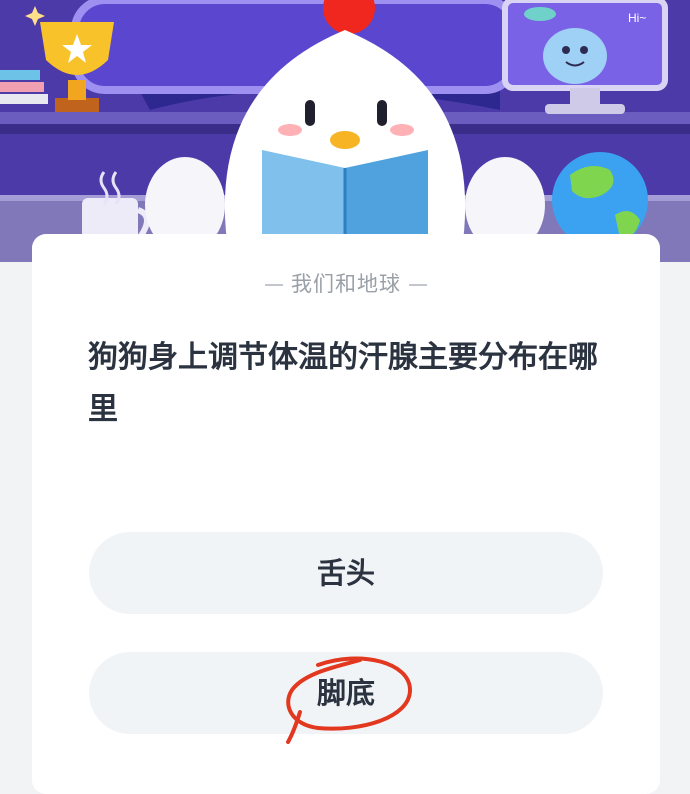  Describe the element at coordinates (346, 573) in the screenshot. I see `answer-option-1: 舌头` at that location.